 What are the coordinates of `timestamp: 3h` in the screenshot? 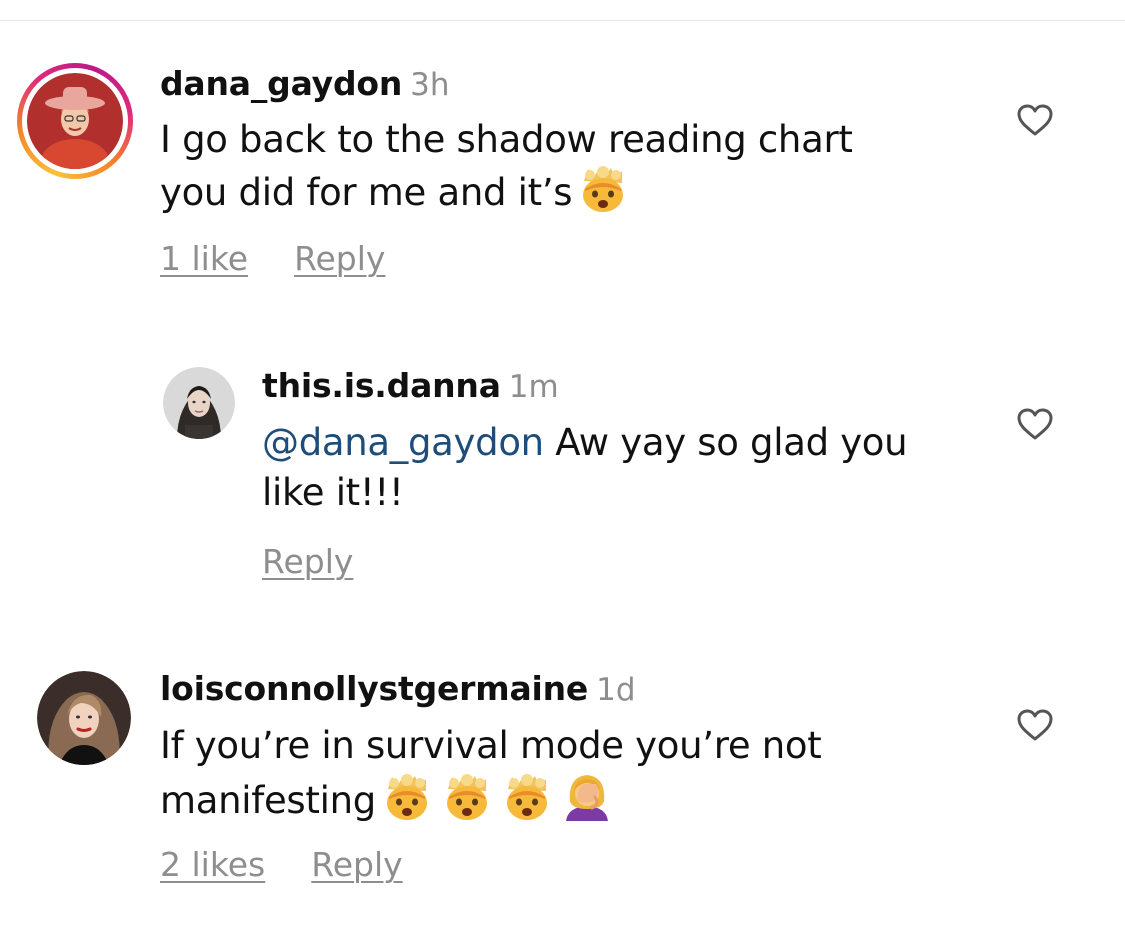 It's located at (430, 85).